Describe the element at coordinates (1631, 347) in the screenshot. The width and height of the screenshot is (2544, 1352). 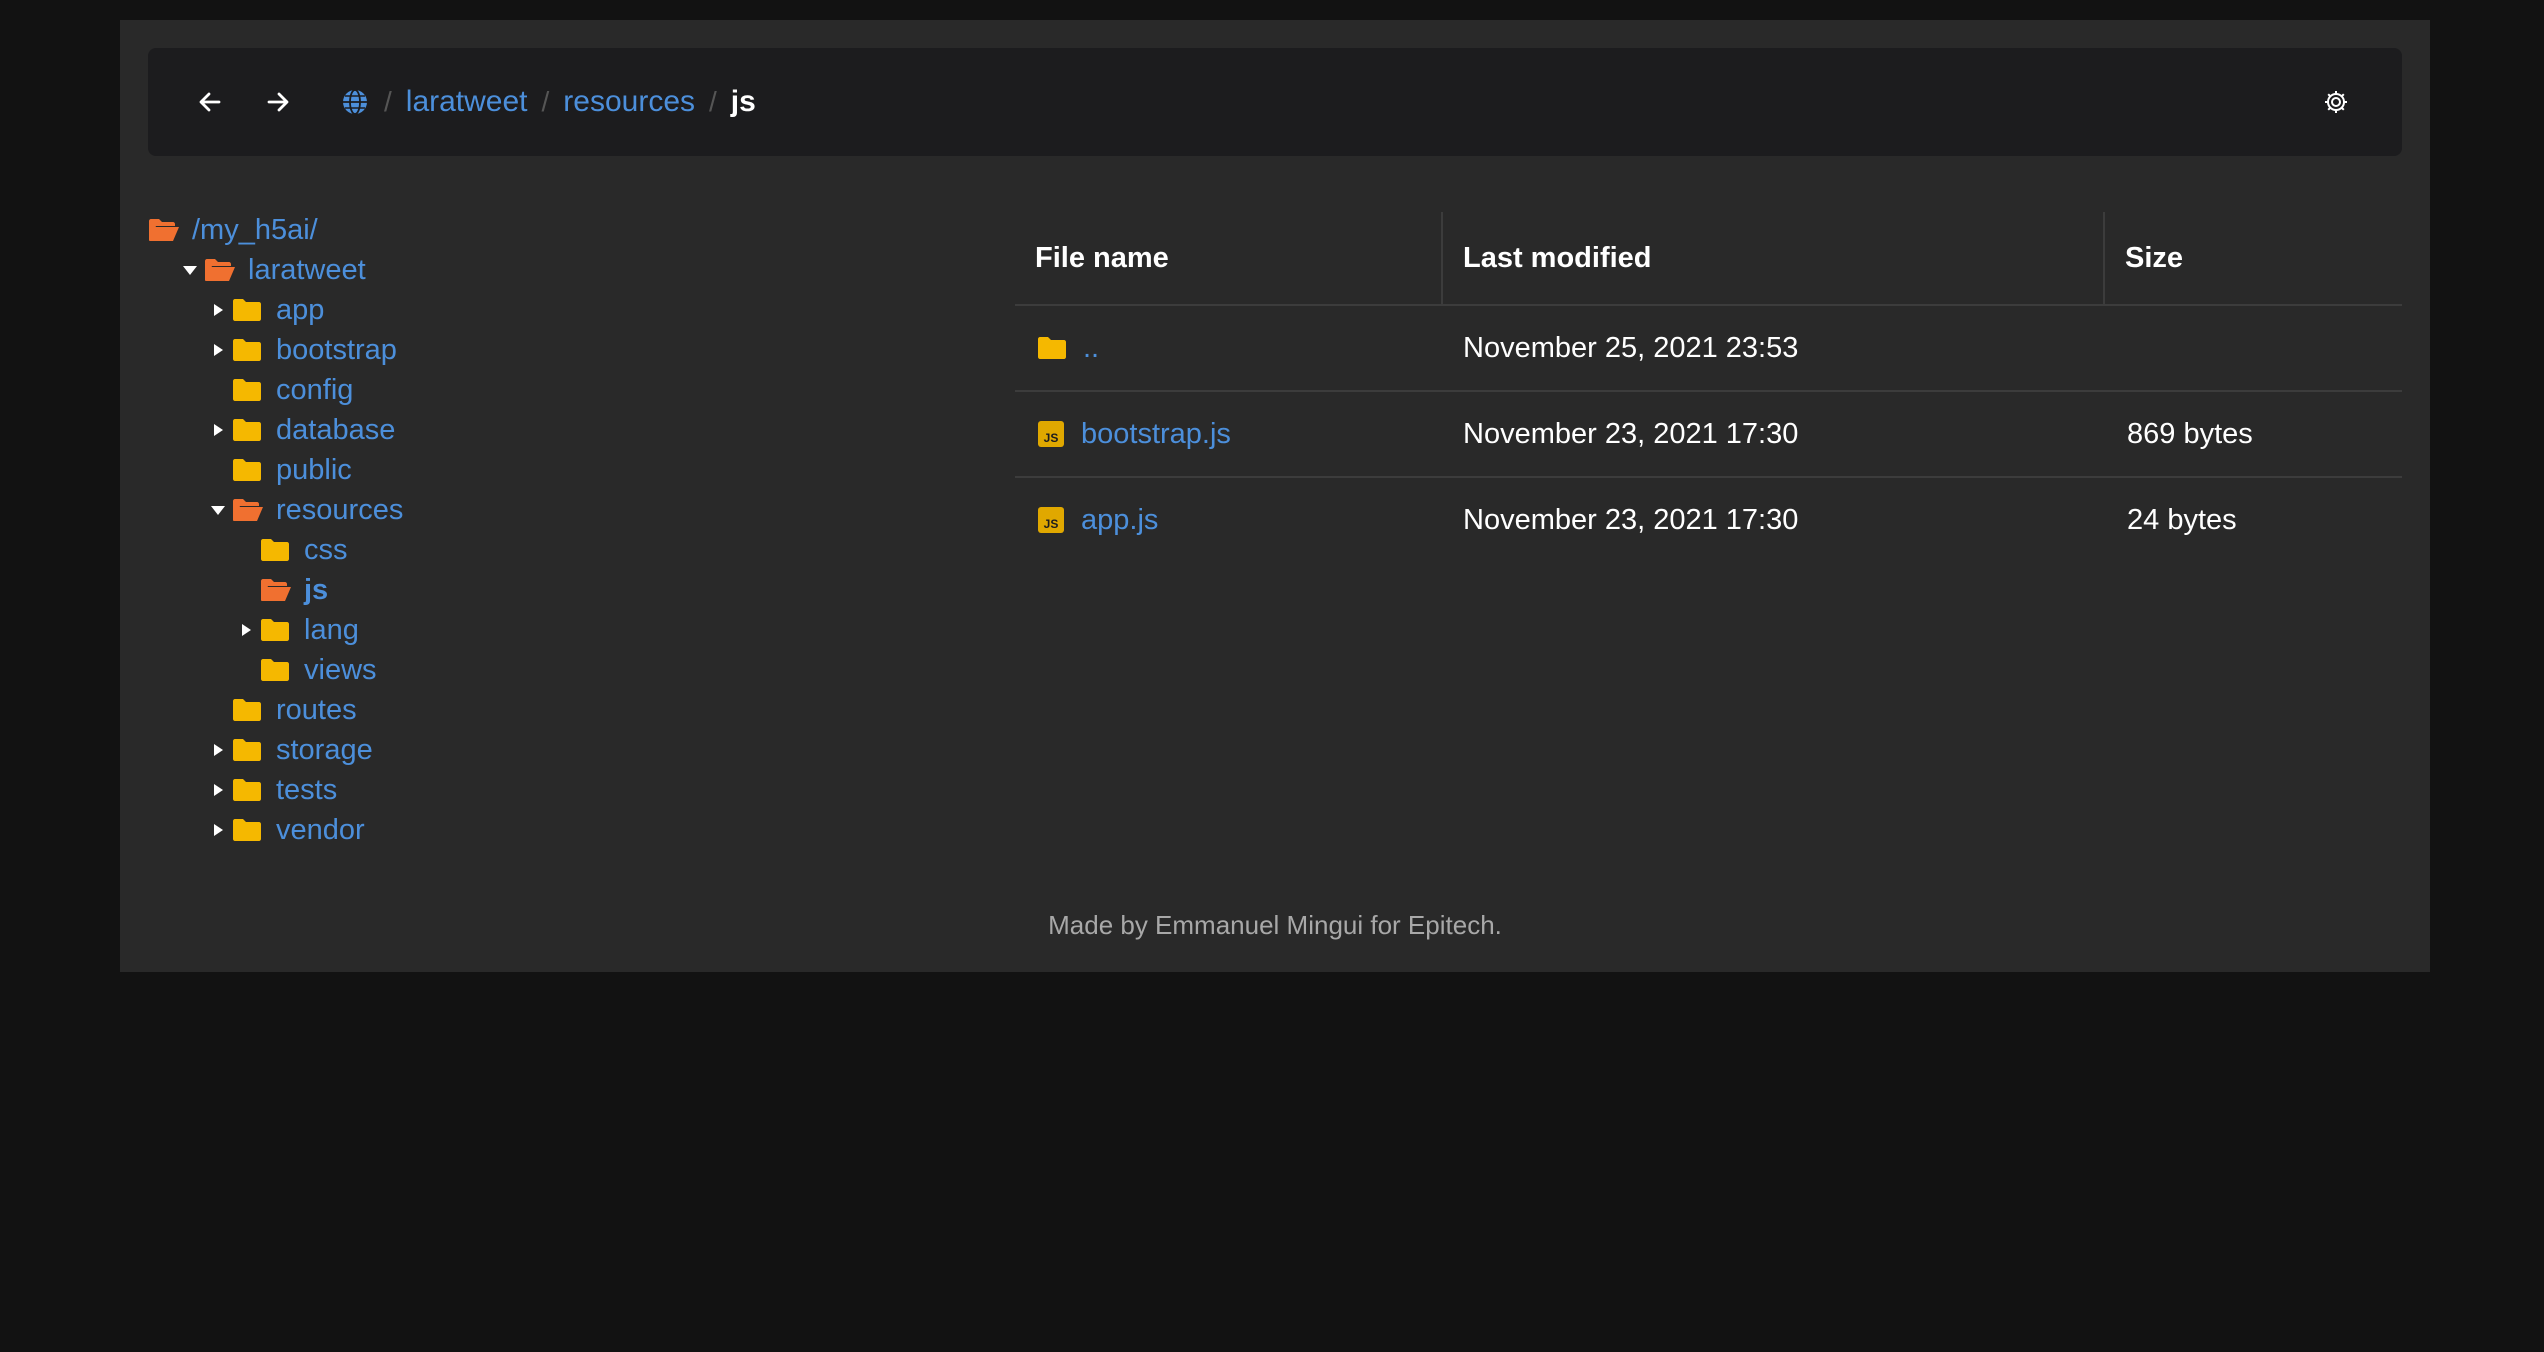
I see `last-modified-cell: November 25, 2021 23:53` at that location.